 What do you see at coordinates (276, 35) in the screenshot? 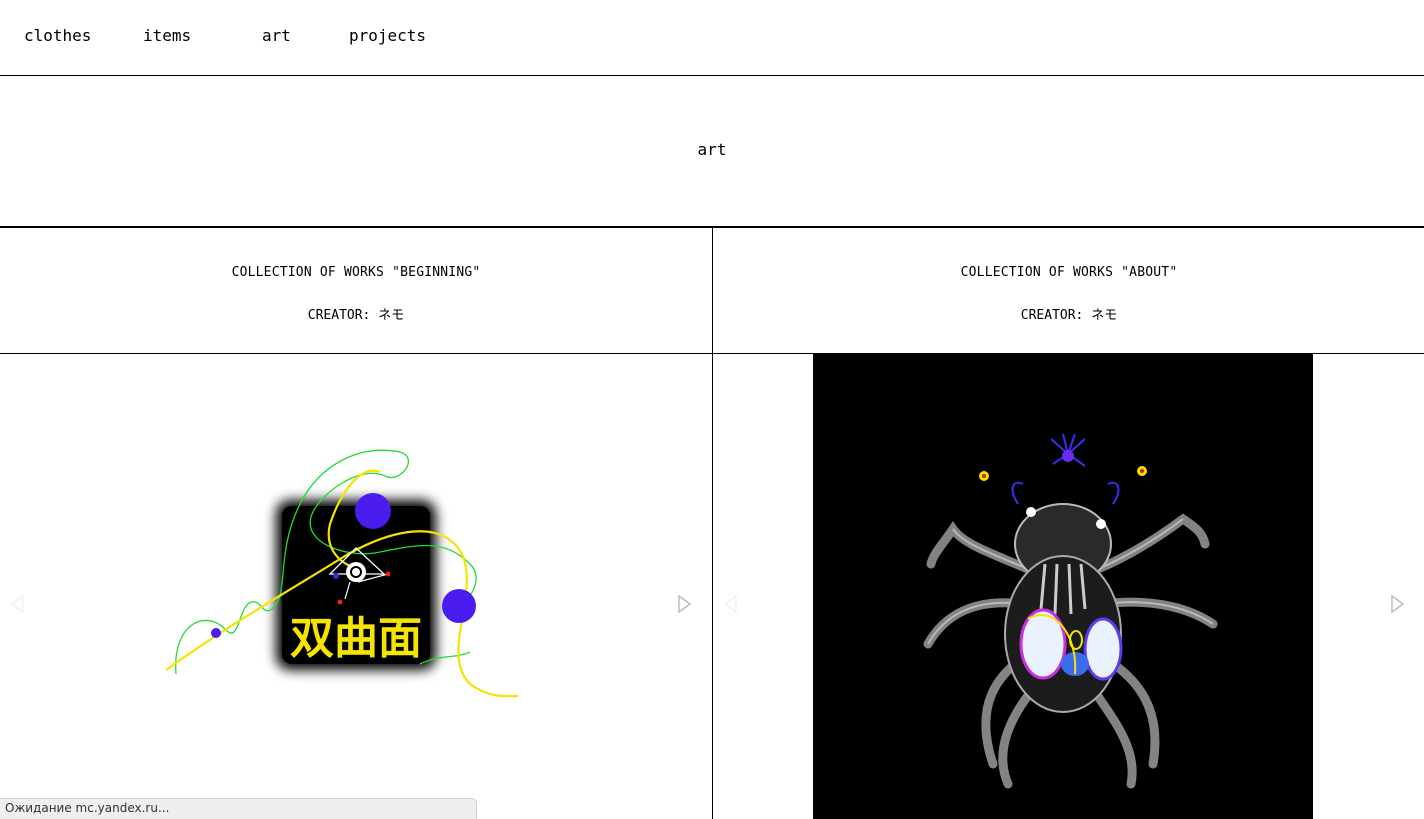
I see `nav-item-art: art` at bounding box center [276, 35].